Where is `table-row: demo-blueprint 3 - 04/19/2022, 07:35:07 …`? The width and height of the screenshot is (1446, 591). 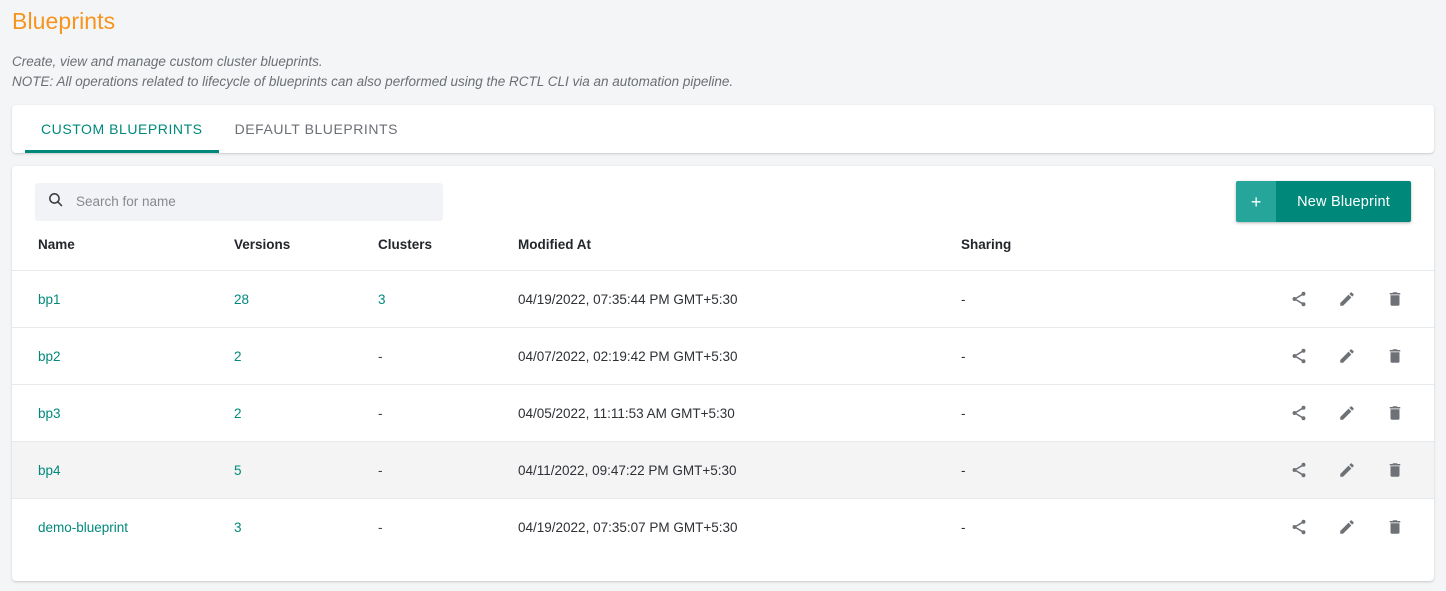
table-row: demo-blueprint 3 - 04/19/2022, 07:35:07 … is located at coordinates (723, 527).